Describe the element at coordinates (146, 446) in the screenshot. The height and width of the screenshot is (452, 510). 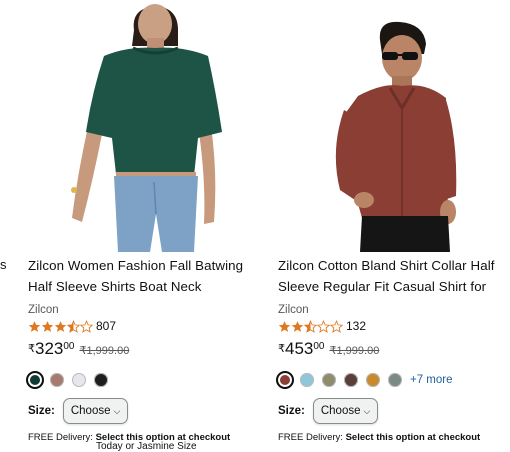
I see `cut-off-text: Today or Jasmine Size` at that location.